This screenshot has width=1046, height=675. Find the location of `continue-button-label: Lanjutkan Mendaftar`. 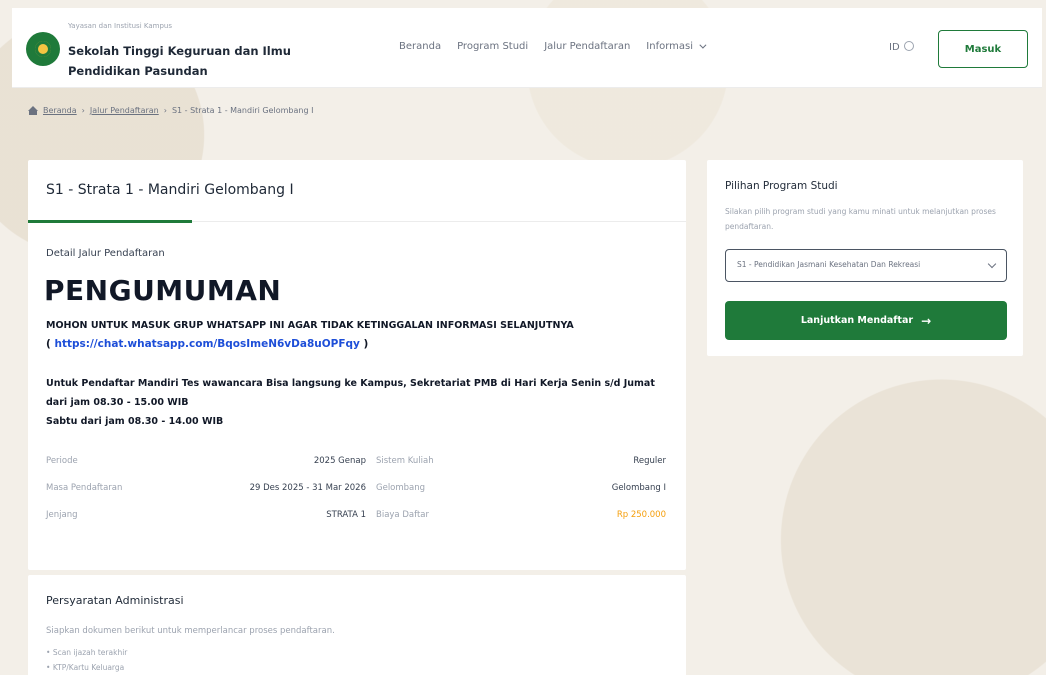

continue-button-label: Lanjutkan Mendaftar is located at coordinates (857, 320).